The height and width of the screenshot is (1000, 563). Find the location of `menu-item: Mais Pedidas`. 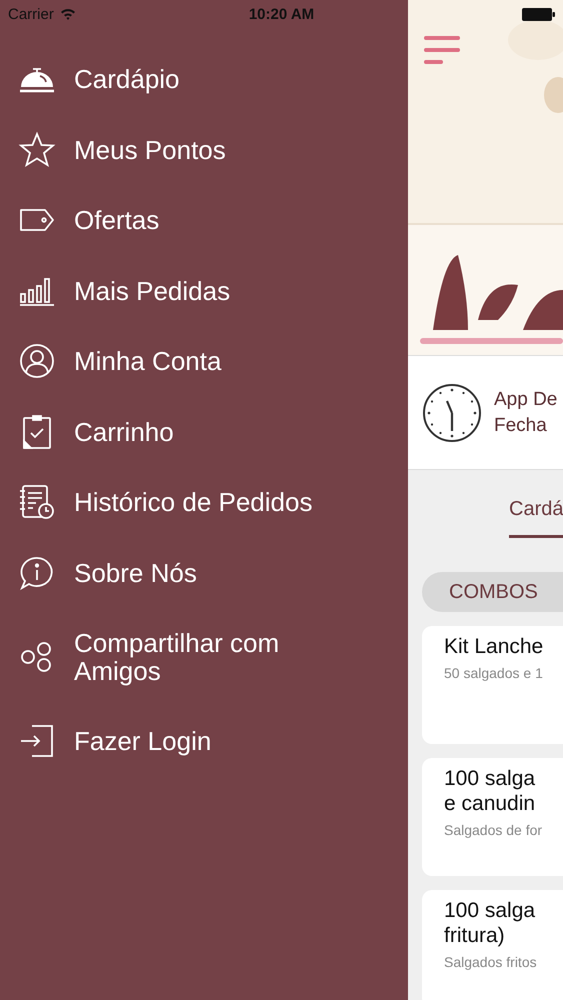

menu-item: Mais Pedidas is located at coordinates (204, 291).